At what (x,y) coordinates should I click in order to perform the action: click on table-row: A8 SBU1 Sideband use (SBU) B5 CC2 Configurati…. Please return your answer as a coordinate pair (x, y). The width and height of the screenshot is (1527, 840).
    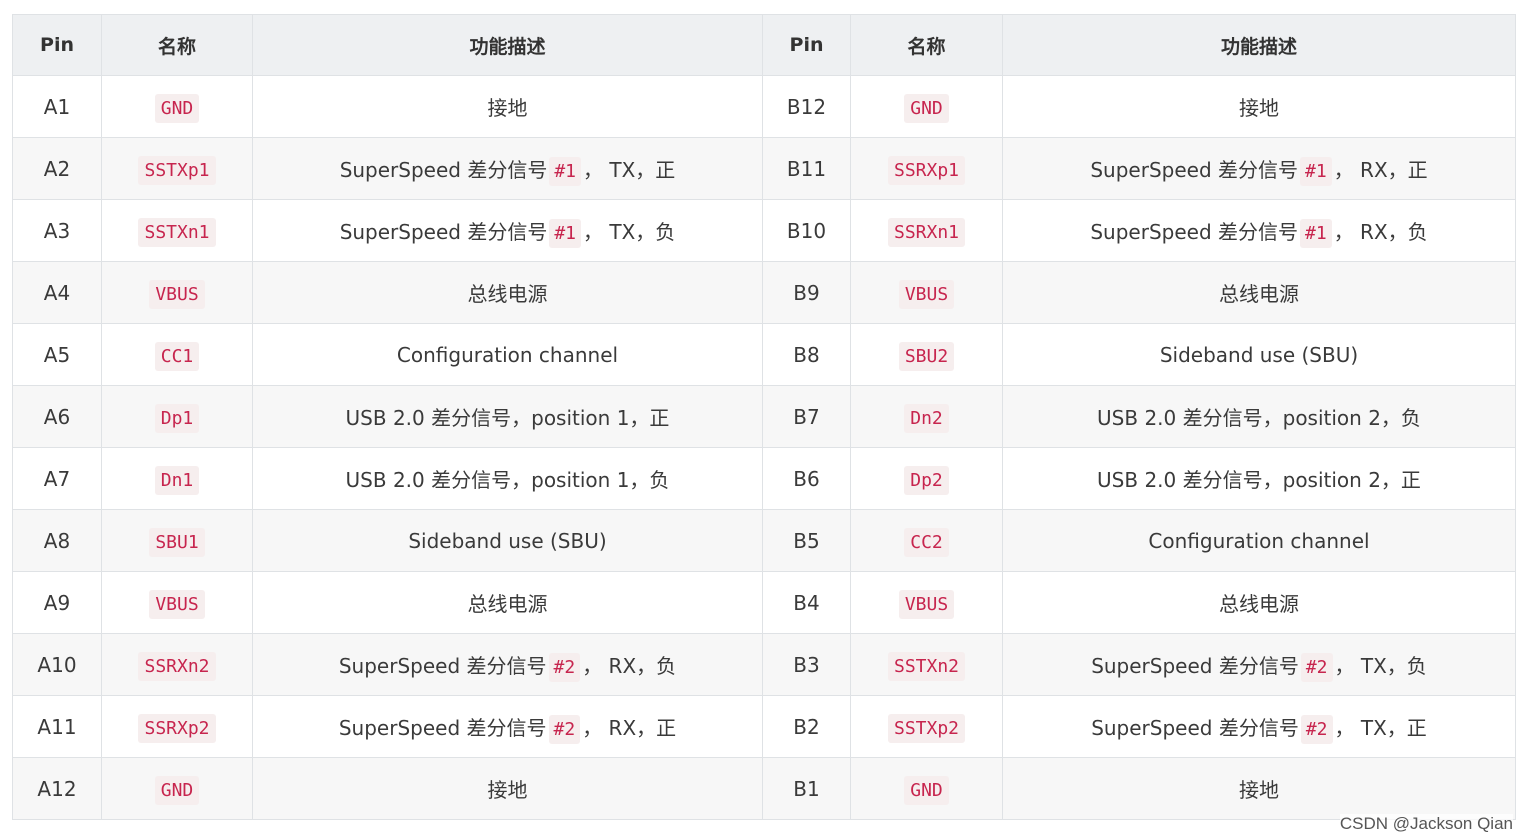
    Looking at the image, I should click on (764, 540).